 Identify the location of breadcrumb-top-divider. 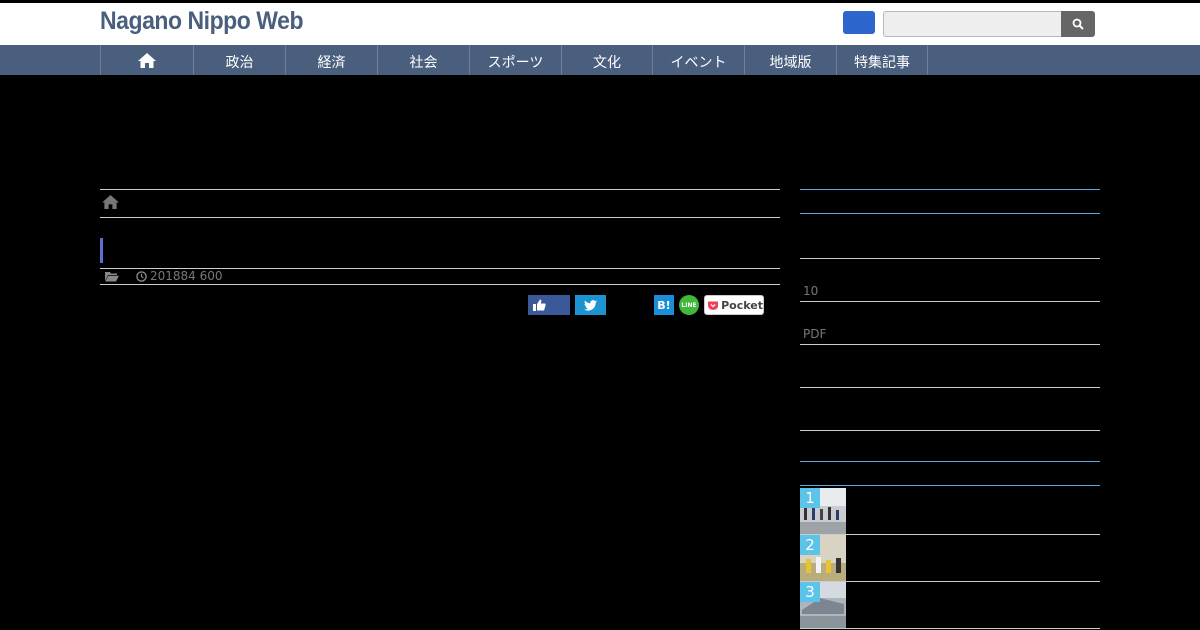
(440, 189).